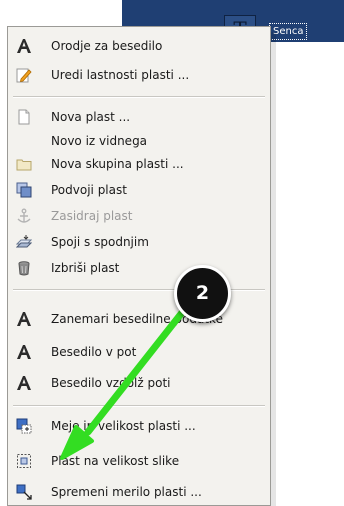 The image size is (344, 506). I want to click on annotation-arrow, so click(126, 380).